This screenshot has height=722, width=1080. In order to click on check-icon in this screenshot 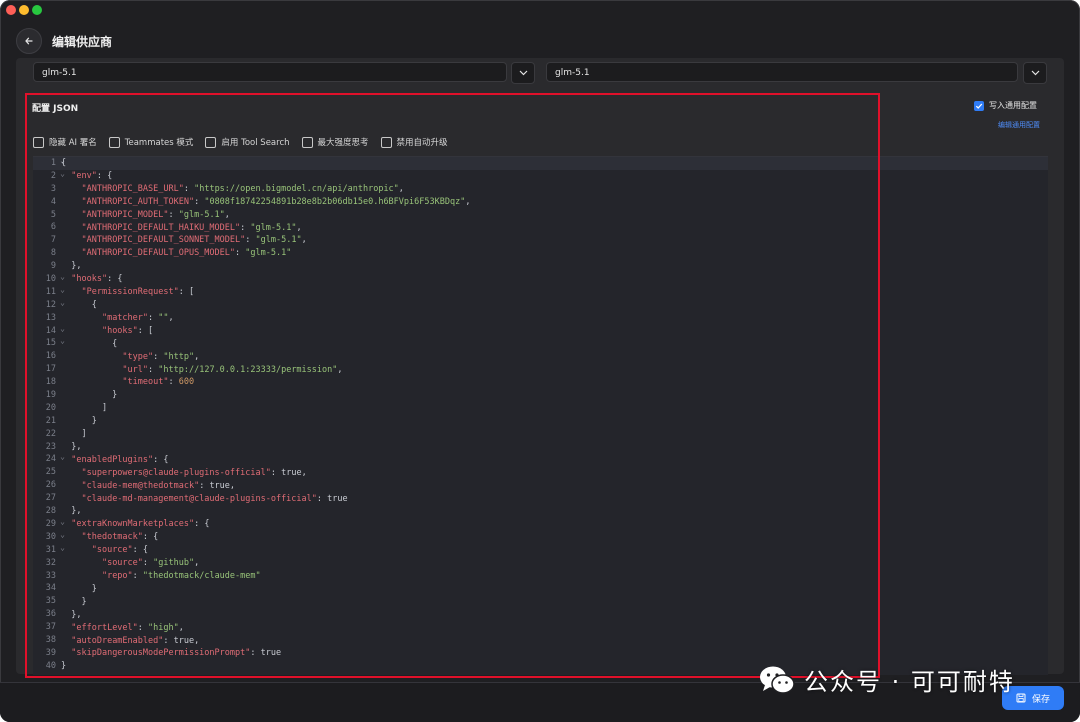, I will do `click(979, 106)`.